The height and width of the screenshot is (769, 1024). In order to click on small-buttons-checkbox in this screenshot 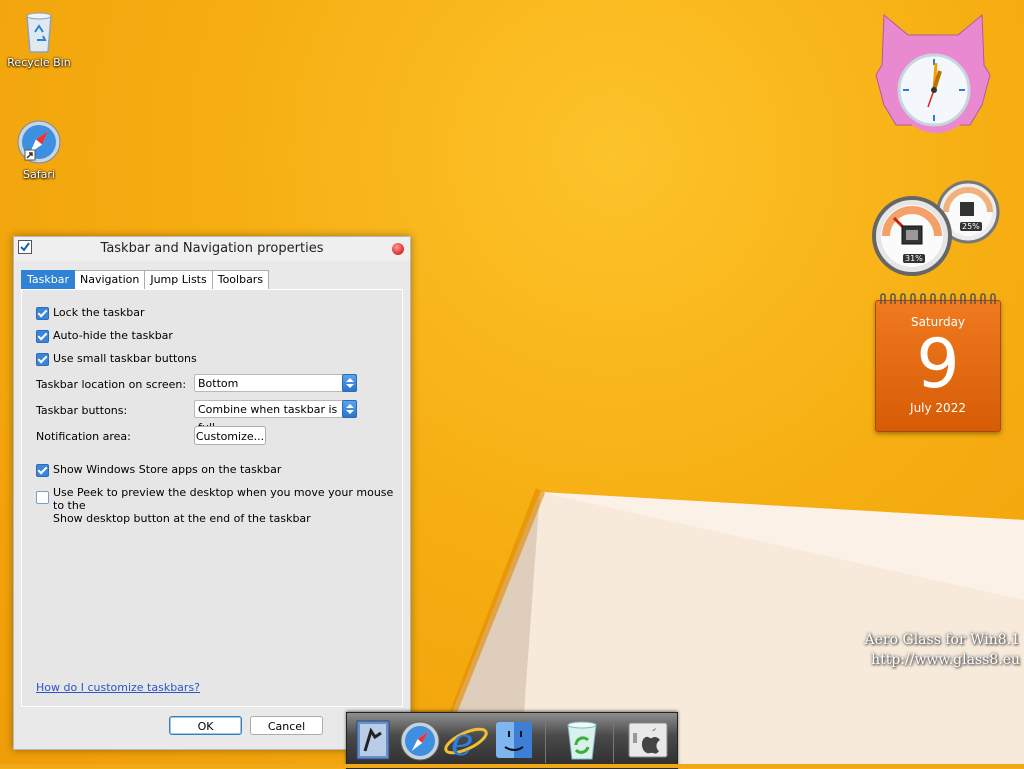, I will do `click(42, 359)`.